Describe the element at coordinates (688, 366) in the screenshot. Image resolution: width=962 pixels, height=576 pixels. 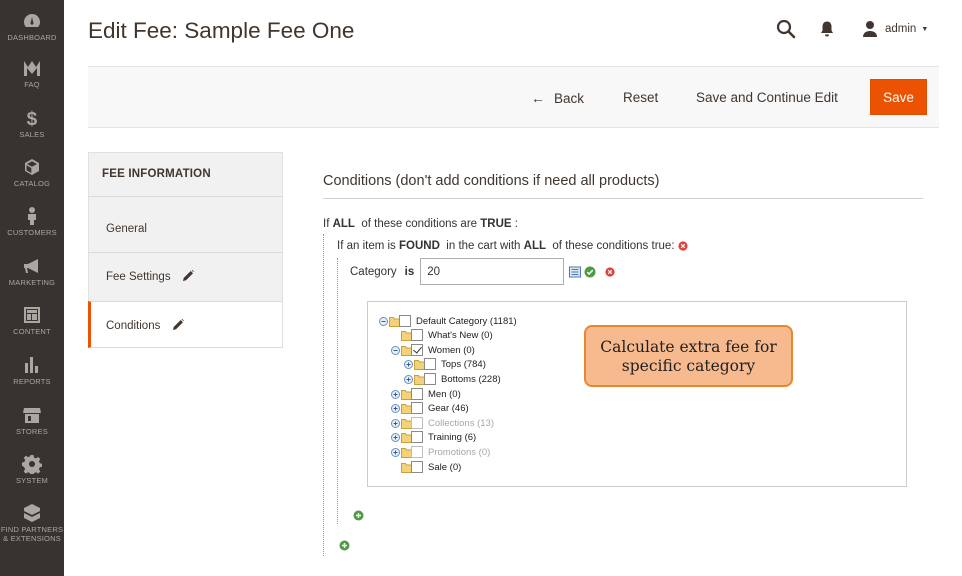
I see `callout-line: specific category` at that location.